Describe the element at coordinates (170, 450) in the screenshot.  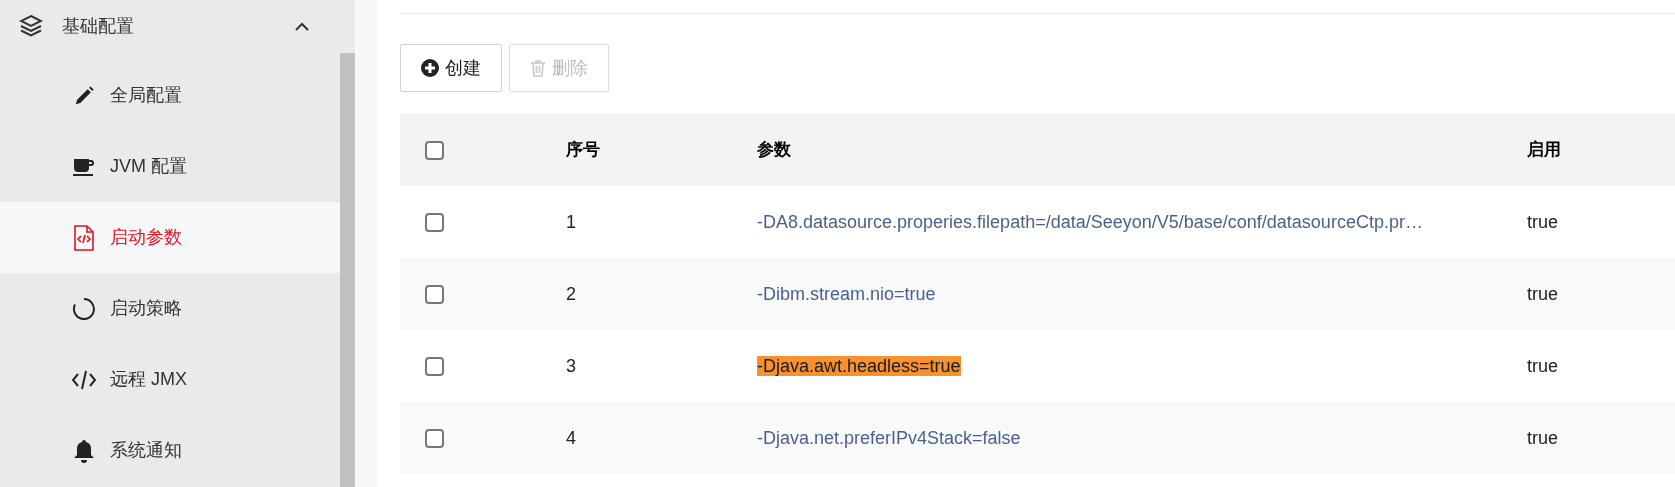
I see `sidebar-item: 系统通知` at that location.